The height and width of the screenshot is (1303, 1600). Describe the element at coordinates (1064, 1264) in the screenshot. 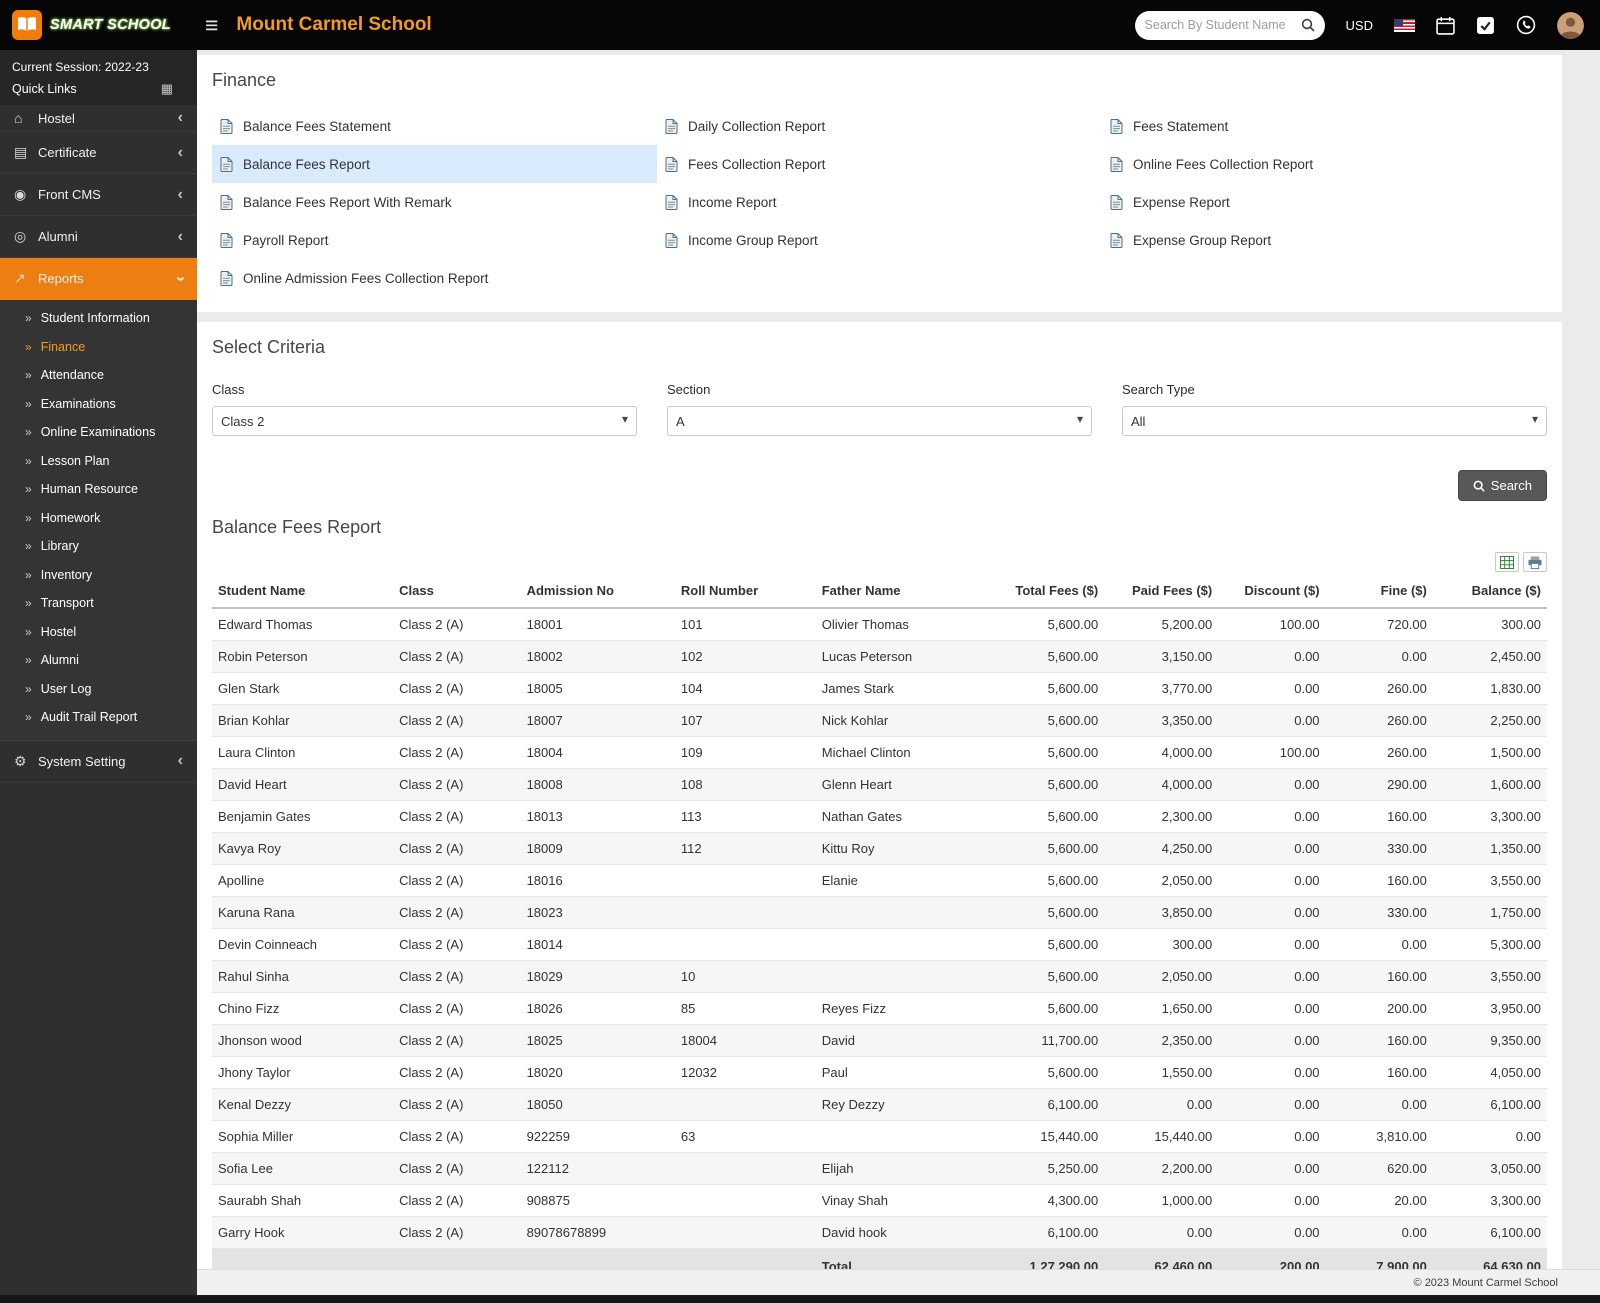

I see `total-total-fees: 1,27,290.00` at that location.